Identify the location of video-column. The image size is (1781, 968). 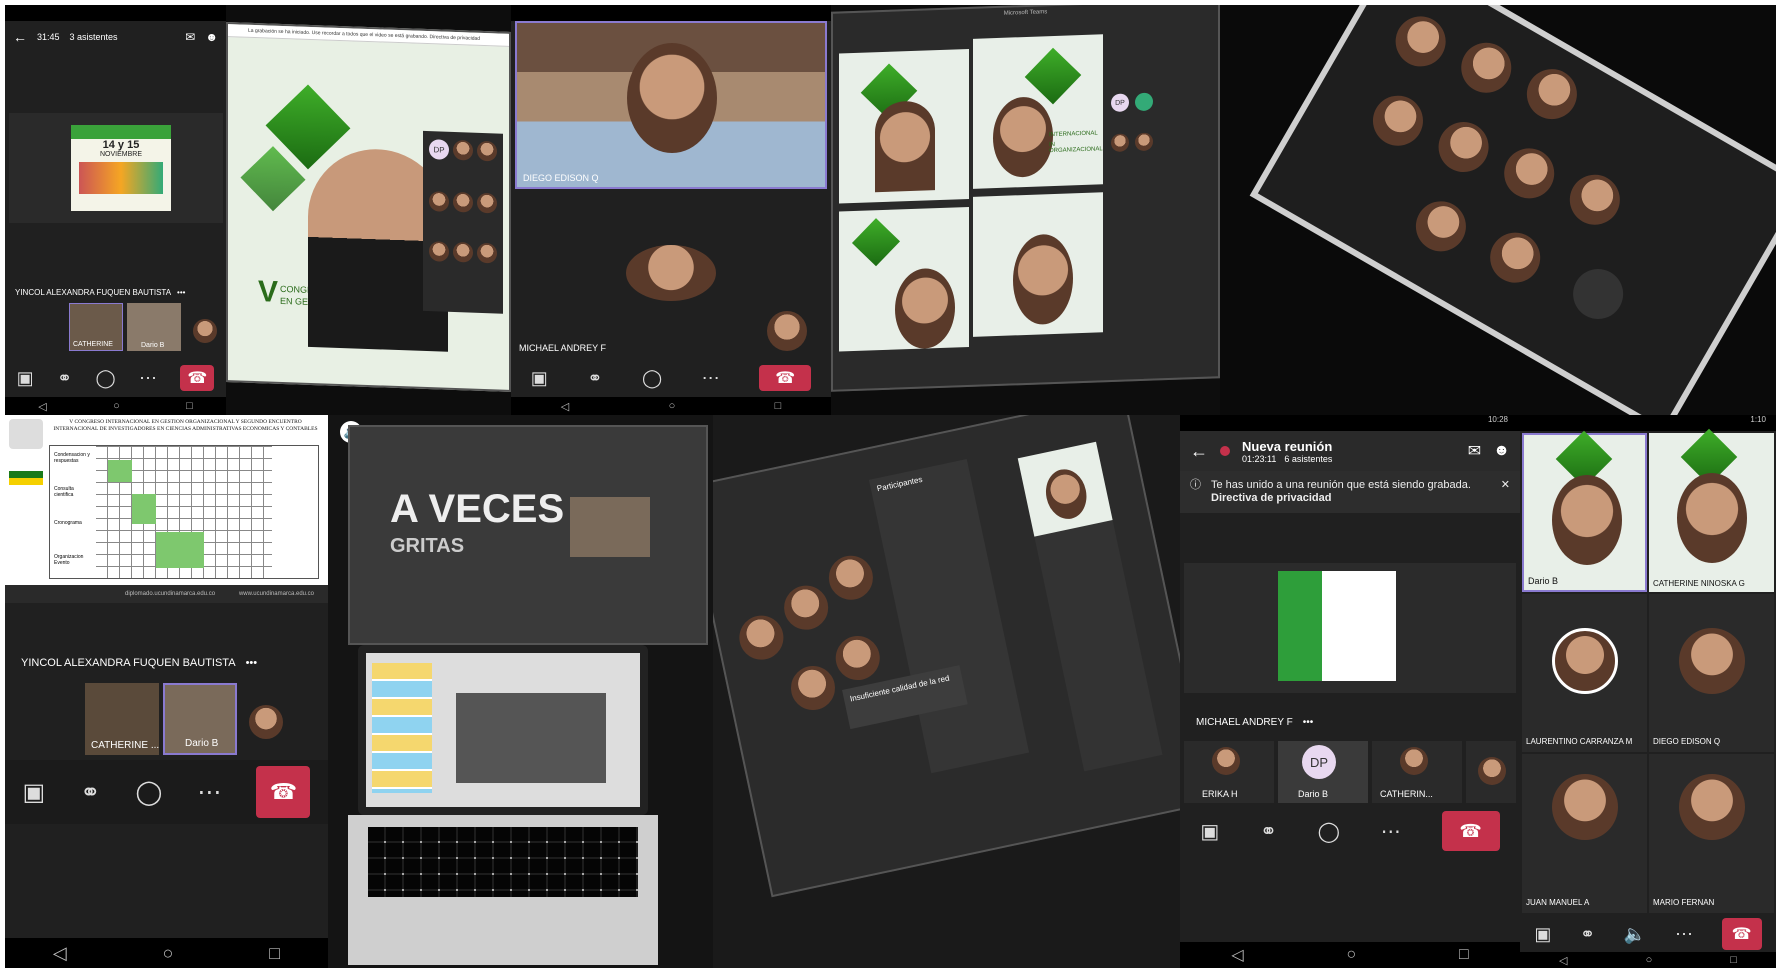
(1090, 606).